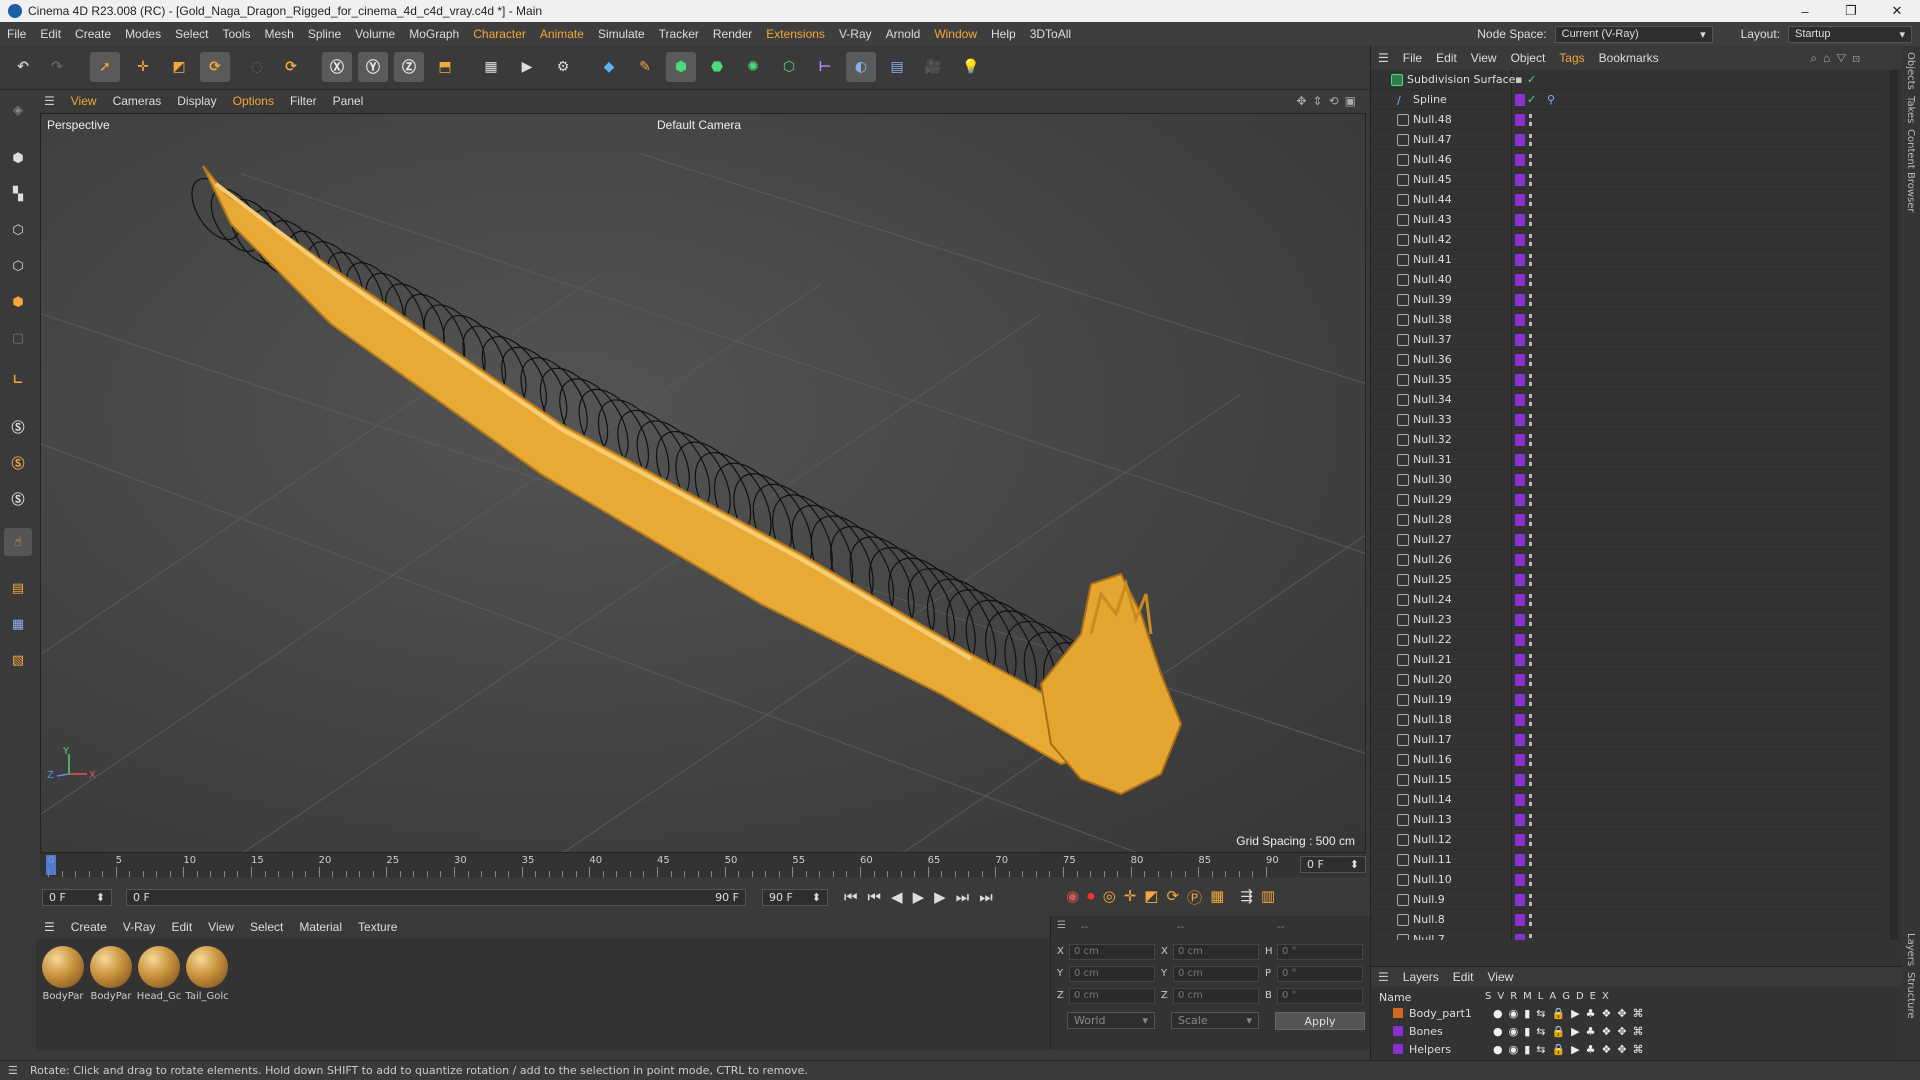  What do you see at coordinates (955, 34) in the screenshot?
I see `menu-window: Window` at bounding box center [955, 34].